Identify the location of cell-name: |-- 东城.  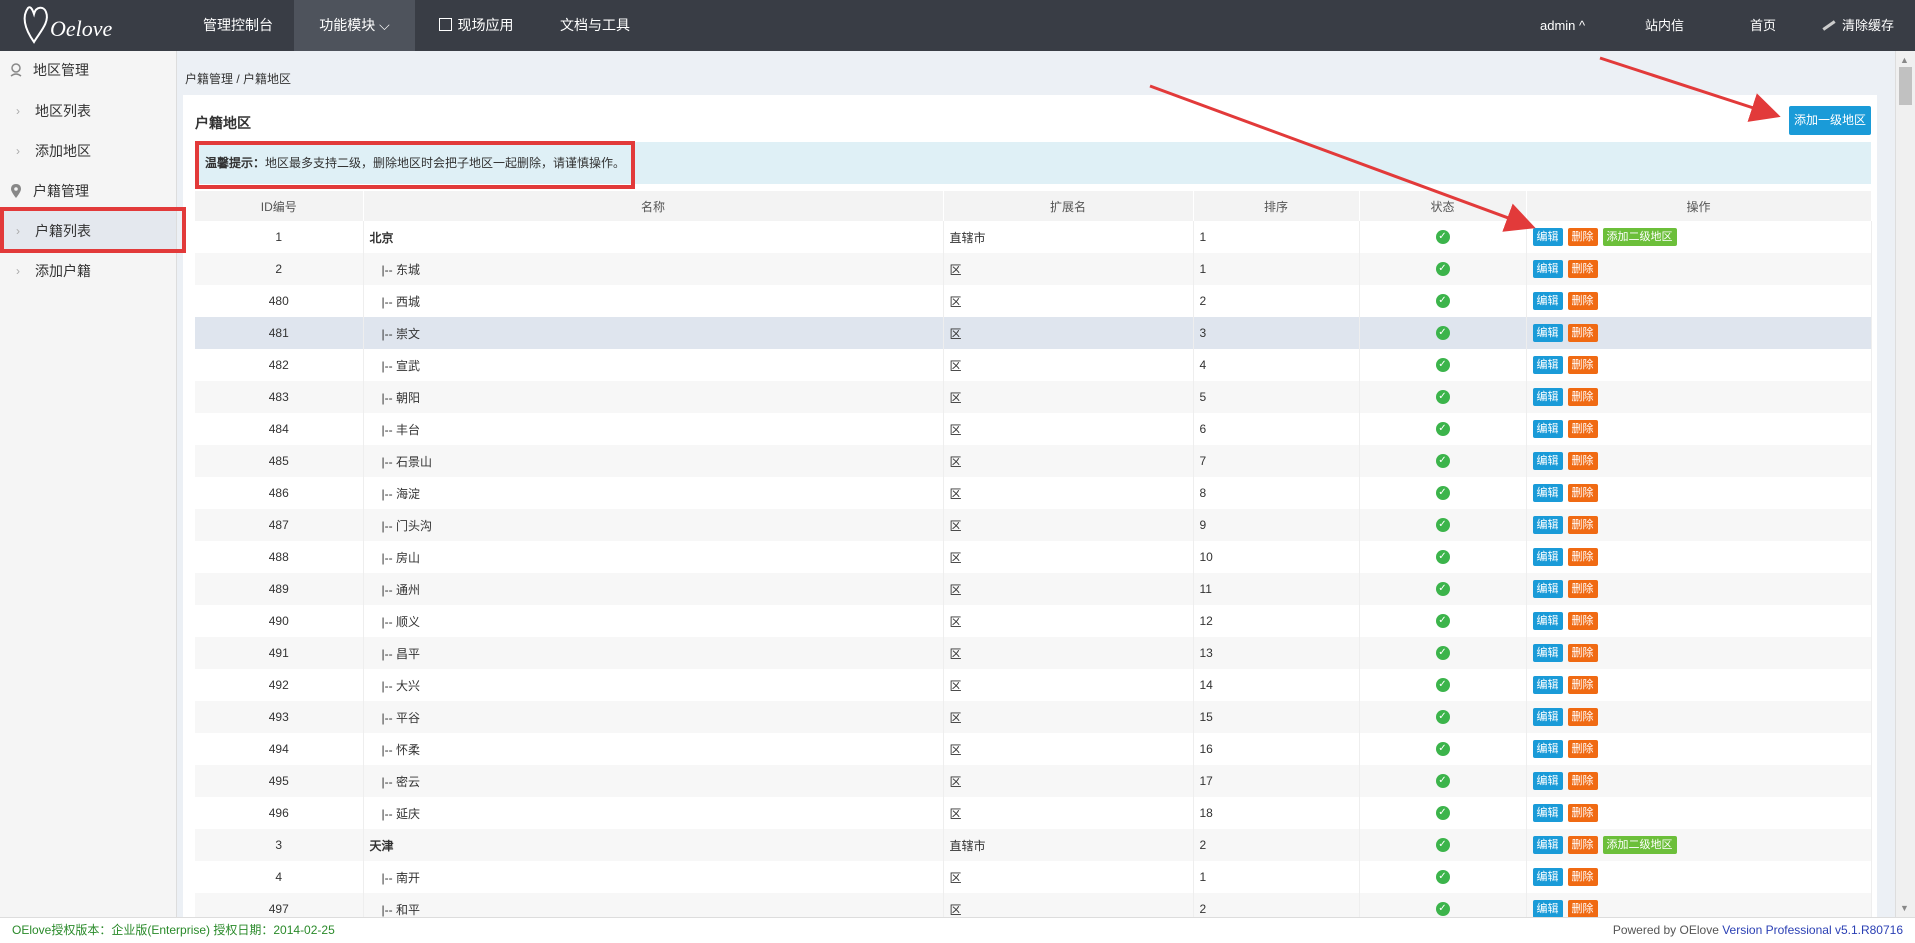
(653, 269).